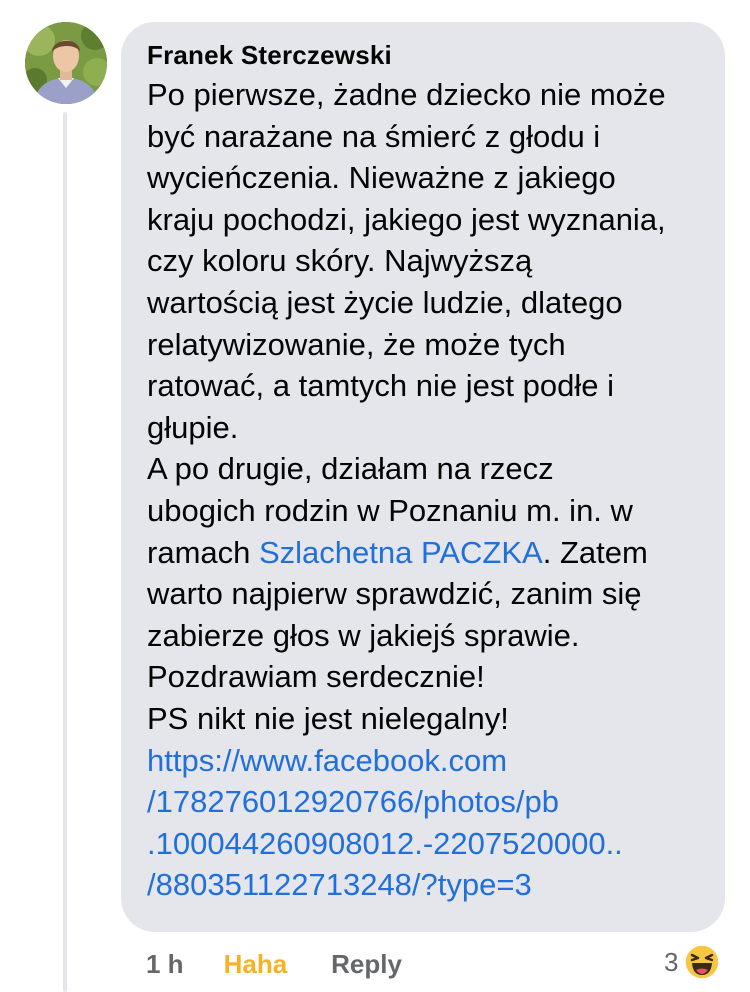  Describe the element at coordinates (65, 552) in the screenshot. I see `thread-line` at that location.